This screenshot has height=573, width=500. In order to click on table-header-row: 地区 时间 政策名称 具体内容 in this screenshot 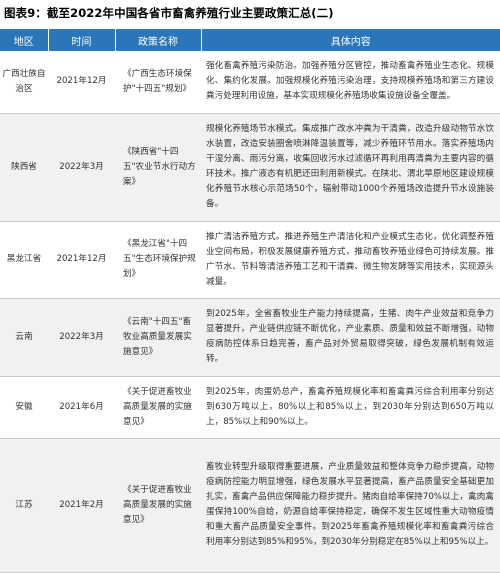, I will do `click(250, 40)`.